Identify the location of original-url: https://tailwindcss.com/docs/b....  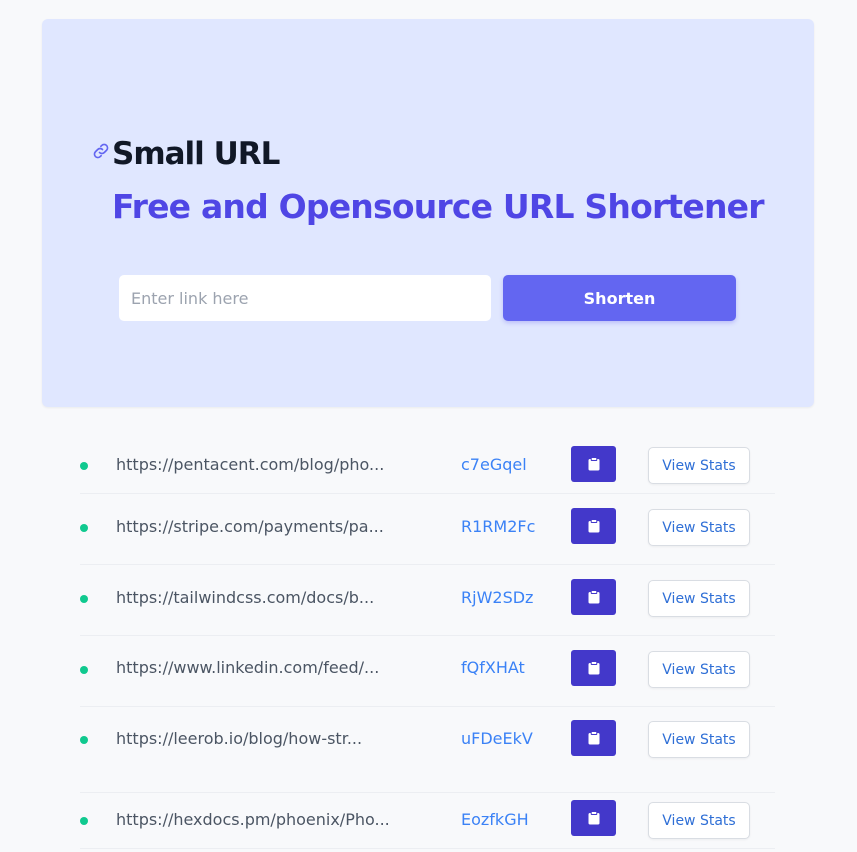
(247, 598).